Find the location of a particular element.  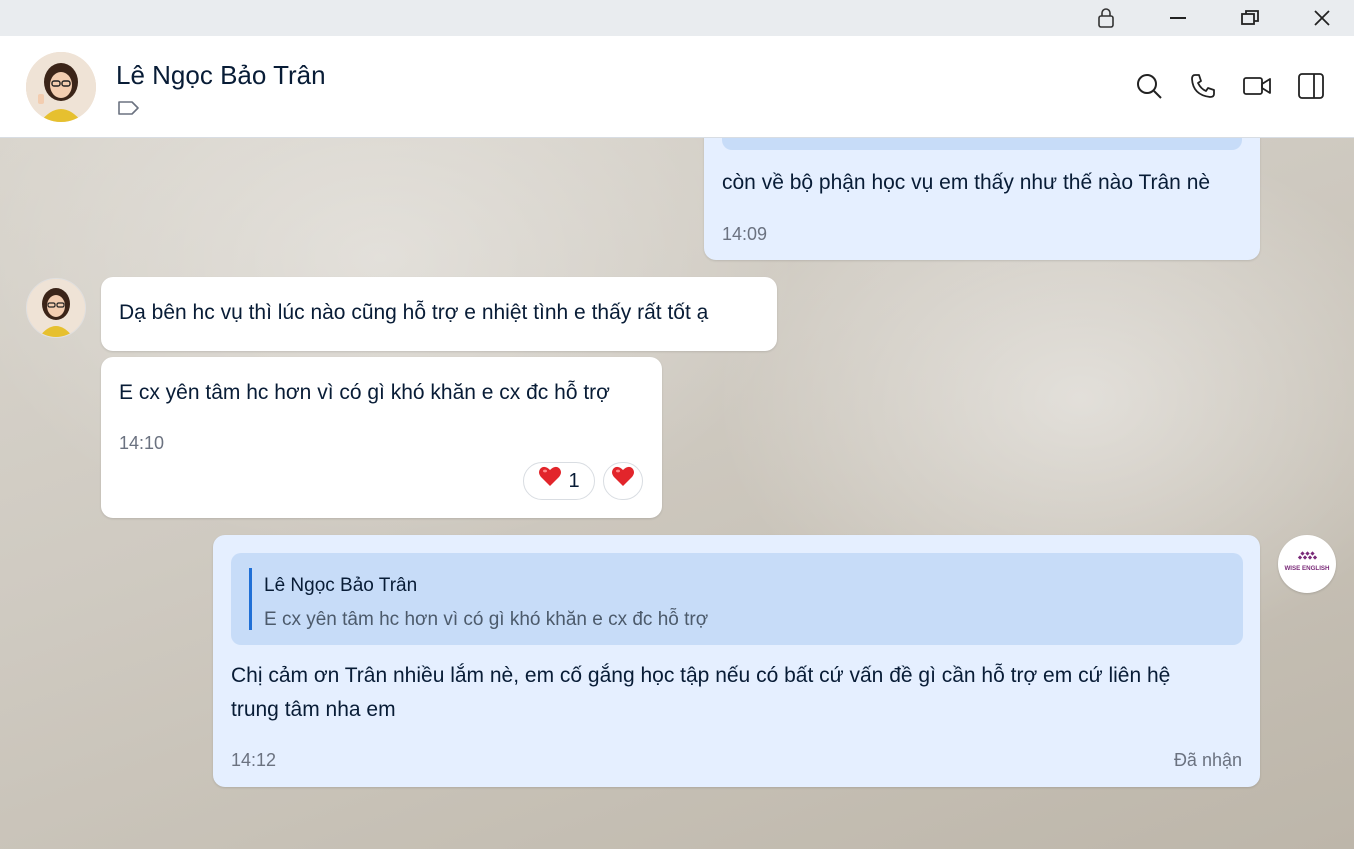

reaction-count-label: 1 is located at coordinates (574, 480).